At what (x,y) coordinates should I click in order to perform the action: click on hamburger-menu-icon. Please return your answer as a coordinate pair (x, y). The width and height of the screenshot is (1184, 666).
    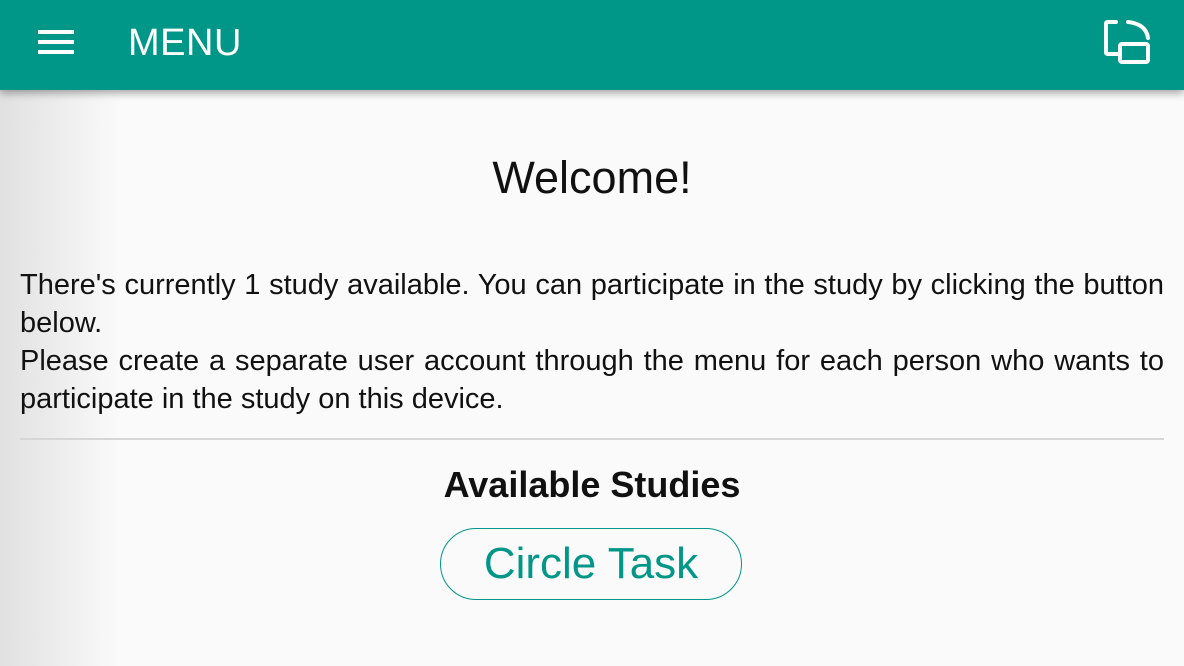
    Looking at the image, I should click on (56, 42).